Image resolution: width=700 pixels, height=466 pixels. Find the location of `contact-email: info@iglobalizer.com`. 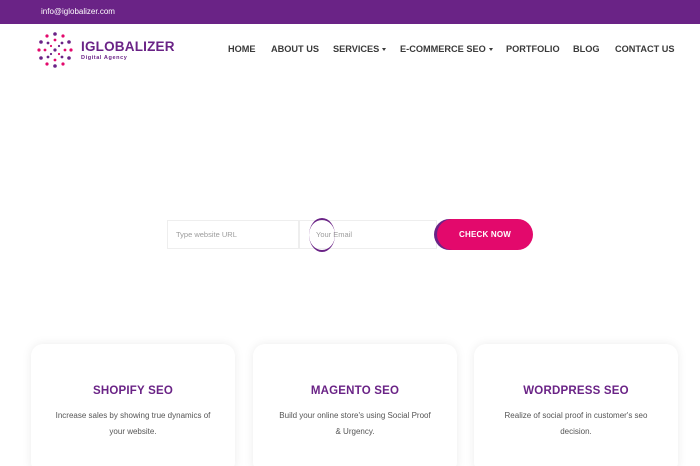

contact-email: info@iglobalizer.com is located at coordinates (78, 11).